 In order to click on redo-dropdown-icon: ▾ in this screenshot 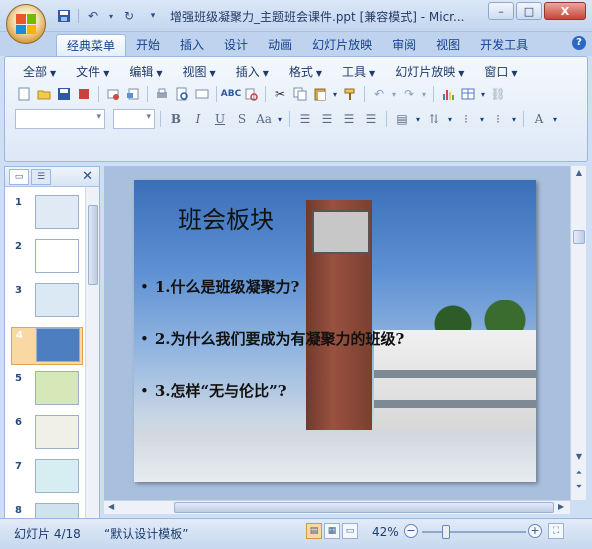, I will do `click(424, 94)`.